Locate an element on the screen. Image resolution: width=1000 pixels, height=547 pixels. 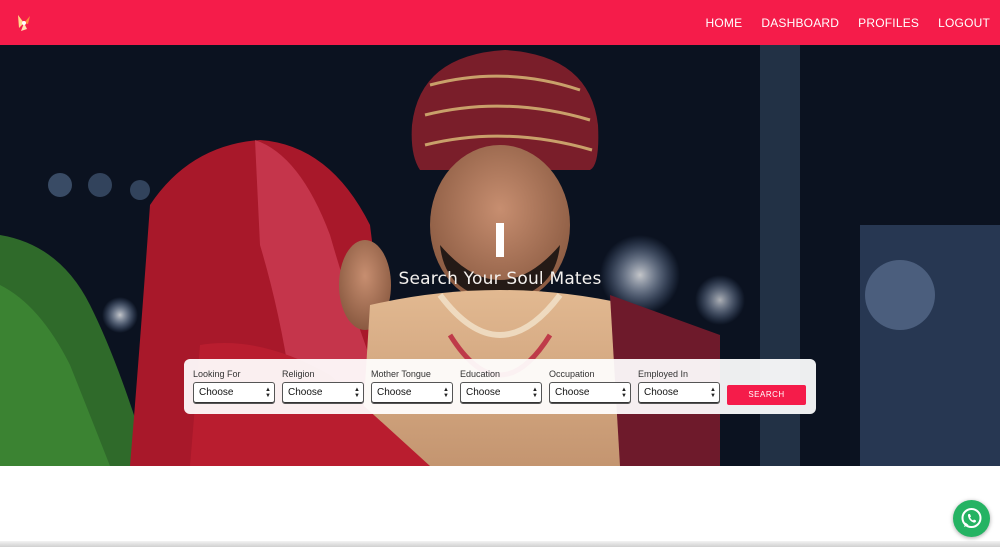
nav-profiles-link: PROFILES is located at coordinates (888, 23).